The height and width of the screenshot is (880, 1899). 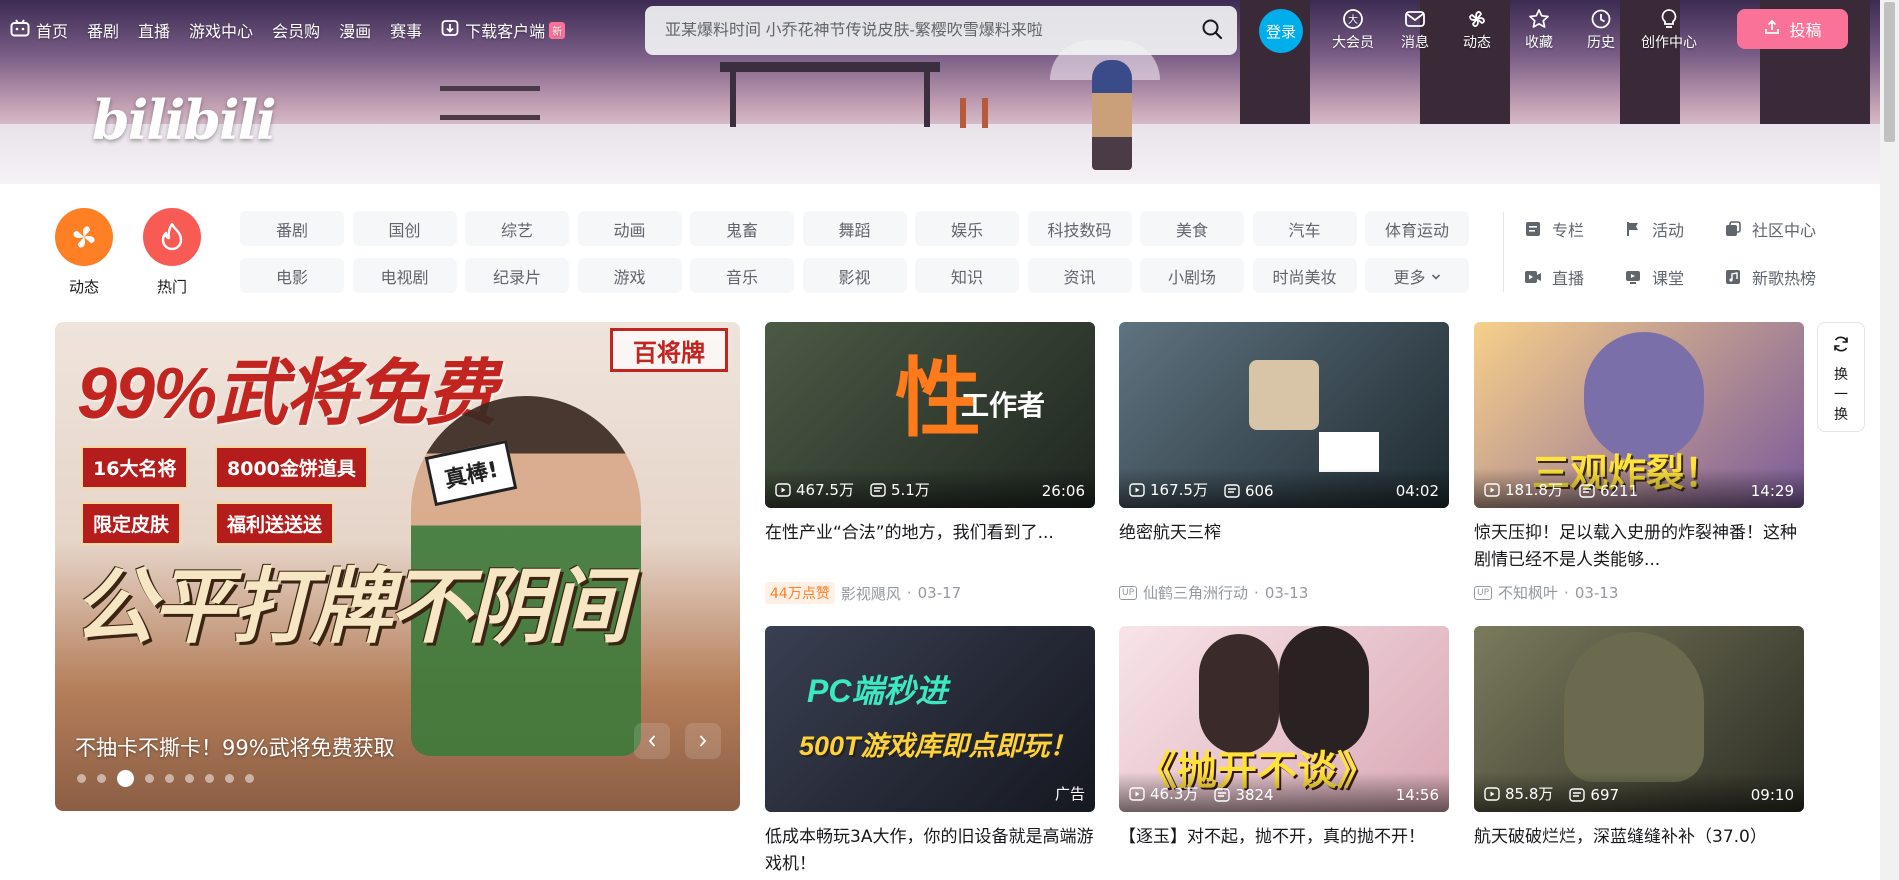 What do you see at coordinates (221, 30) in the screenshot?
I see `nav-game-center: 游戏中心` at bounding box center [221, 30].